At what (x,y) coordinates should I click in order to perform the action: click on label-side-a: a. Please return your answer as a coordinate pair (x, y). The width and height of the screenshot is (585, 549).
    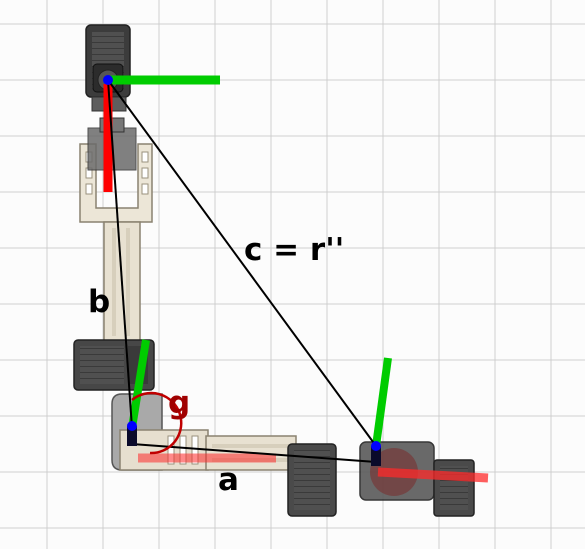
    Looking at the image, I should click on (228, 480).